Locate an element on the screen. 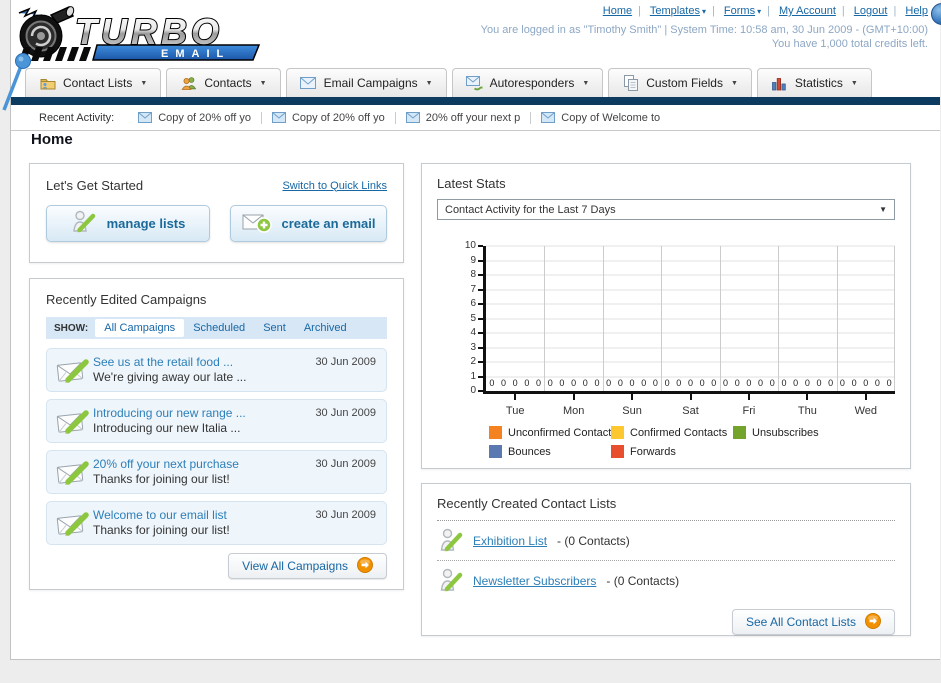 This screenshot has width=941, height=683. tab-contacts: Contacts ▼ is located at coordinates (223, 82).